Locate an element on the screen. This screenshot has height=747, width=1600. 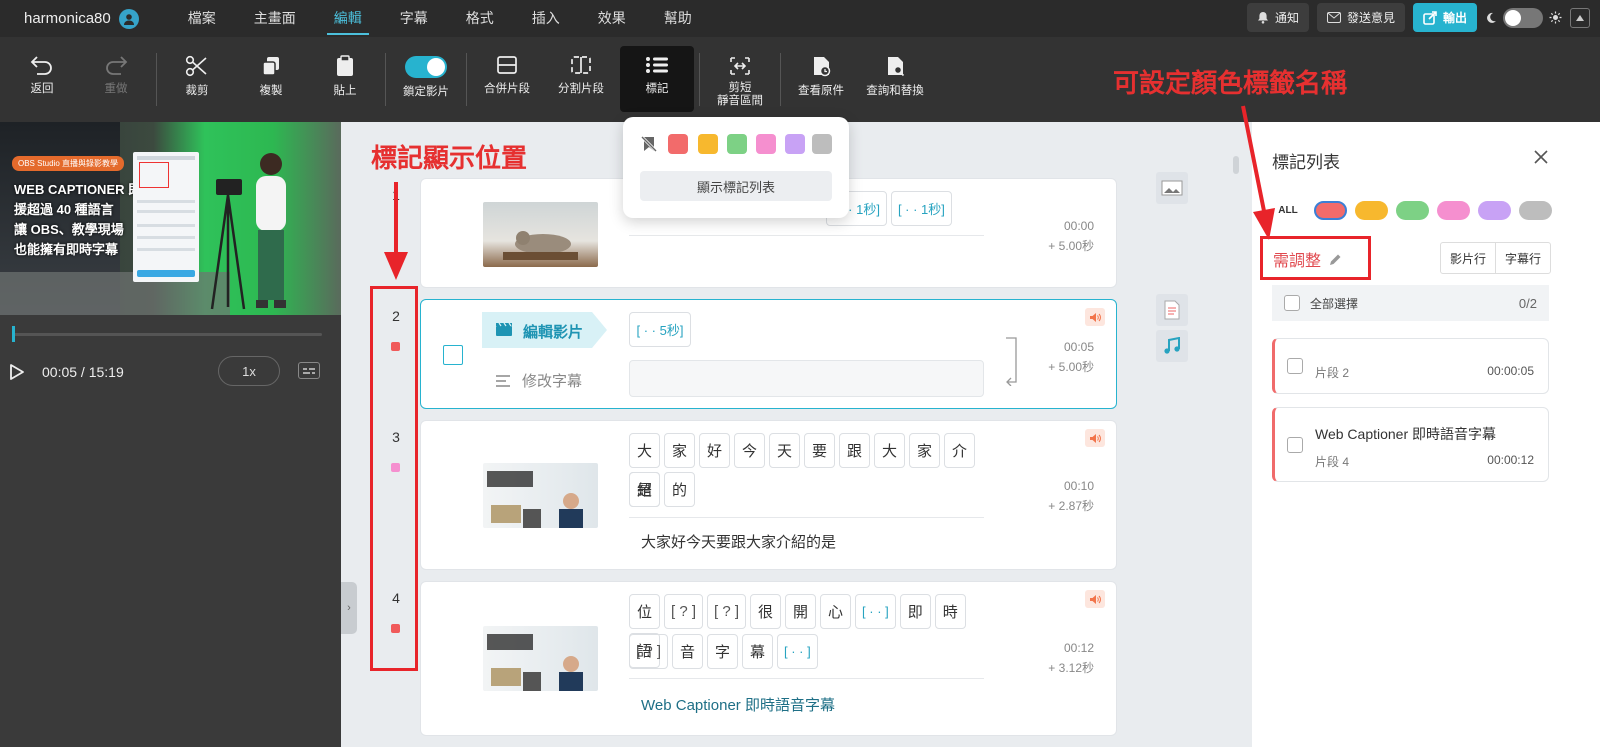
segment-card-selected: 編輯影片 修改字幕 [ · · 5秒] 00:05 + 5.00秒 is located at coordinates (768, 354).